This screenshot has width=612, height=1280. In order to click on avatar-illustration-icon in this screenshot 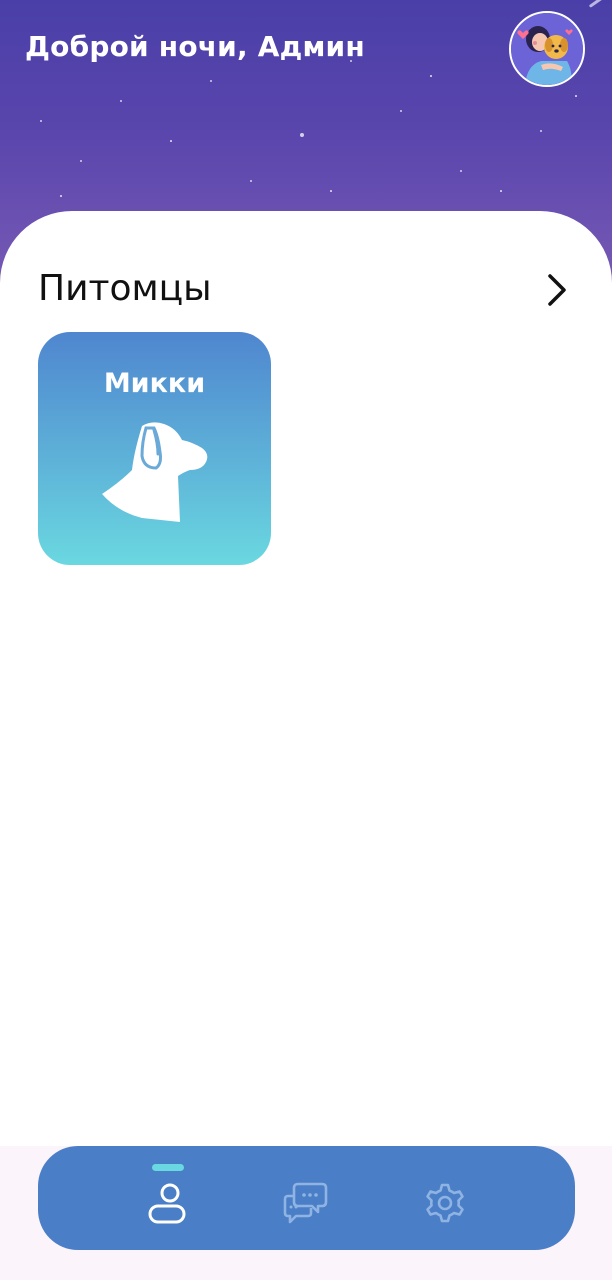, I will do `click(547, 49)`.